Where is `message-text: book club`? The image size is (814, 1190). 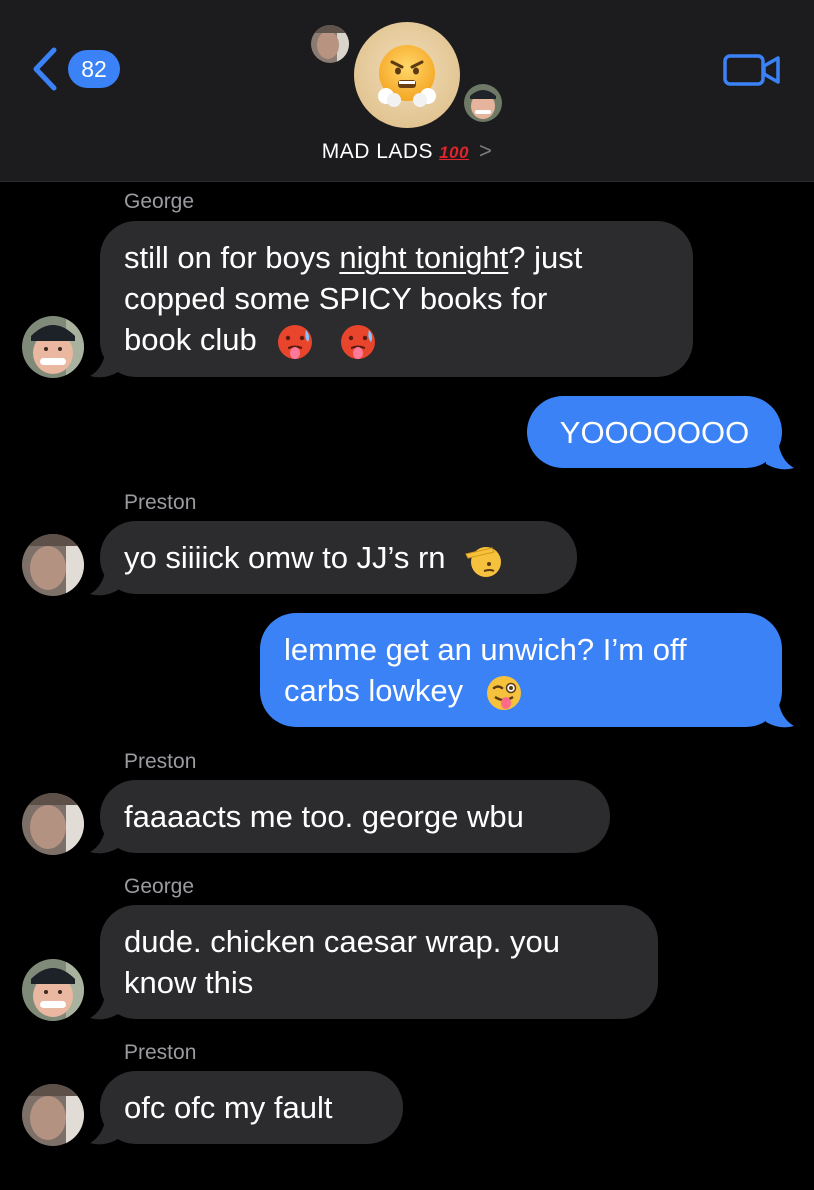
message-text: book club is located at coordinates (396, 340).